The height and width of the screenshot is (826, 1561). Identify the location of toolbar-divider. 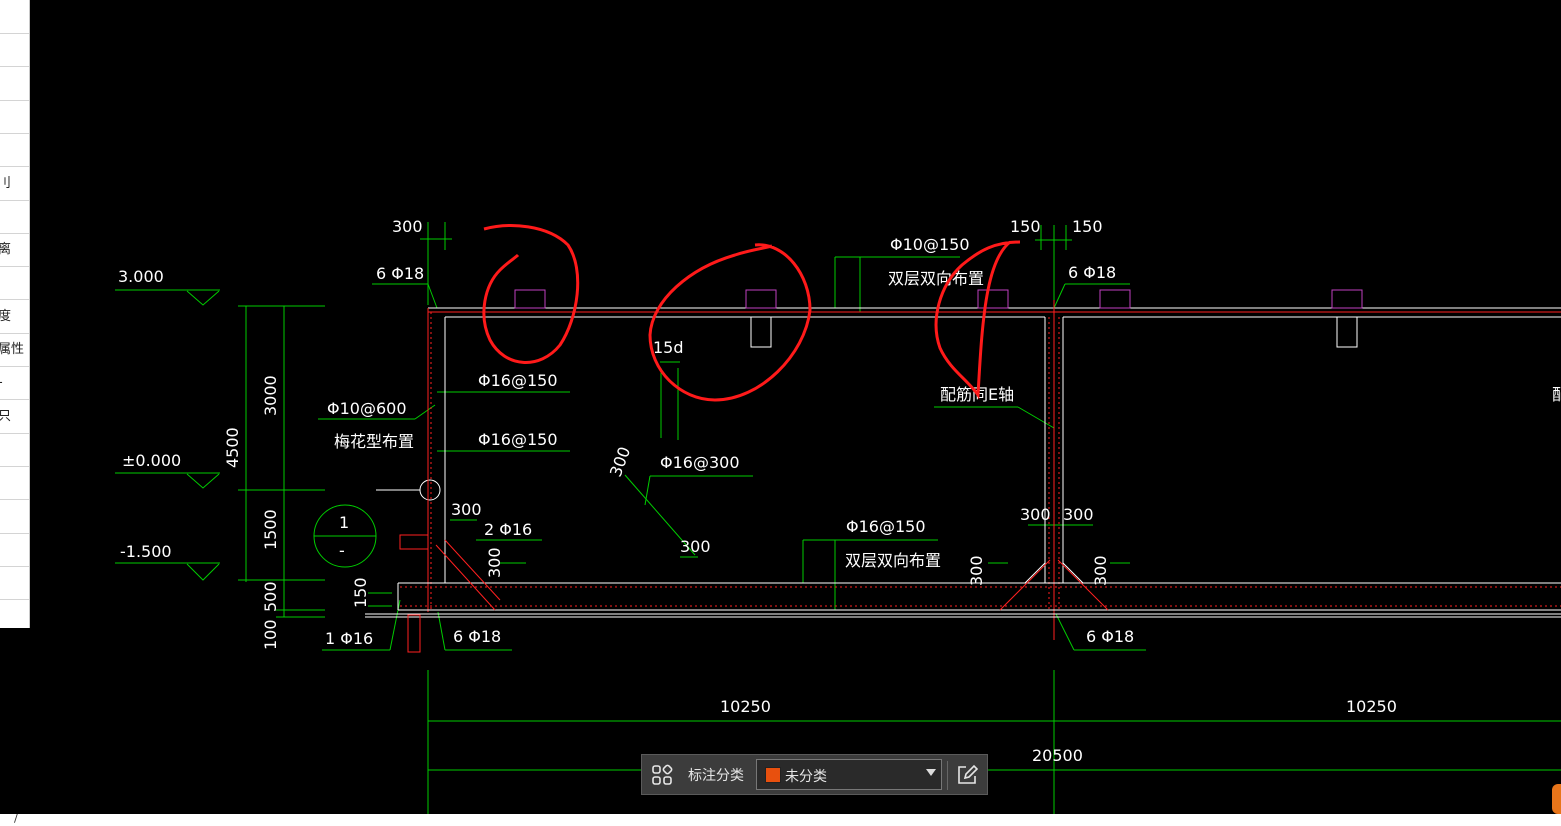
(947, 775).